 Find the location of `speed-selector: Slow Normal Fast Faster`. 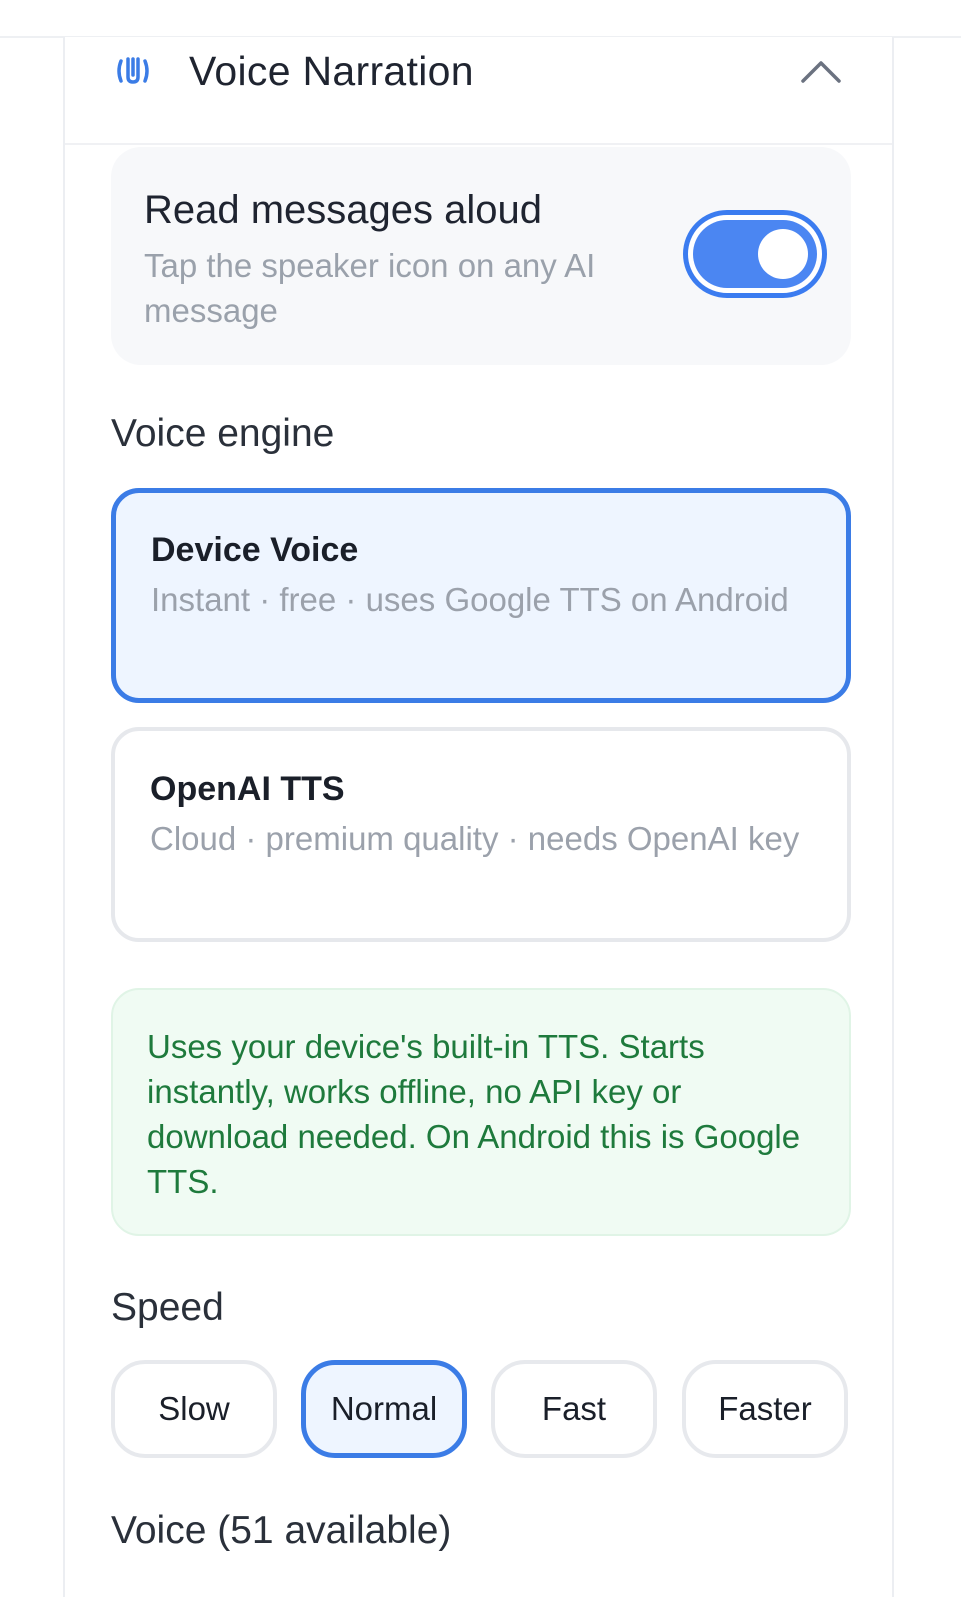

speed-selector: Slow Normal Fast Faster is located at coordinates (481, 1409).